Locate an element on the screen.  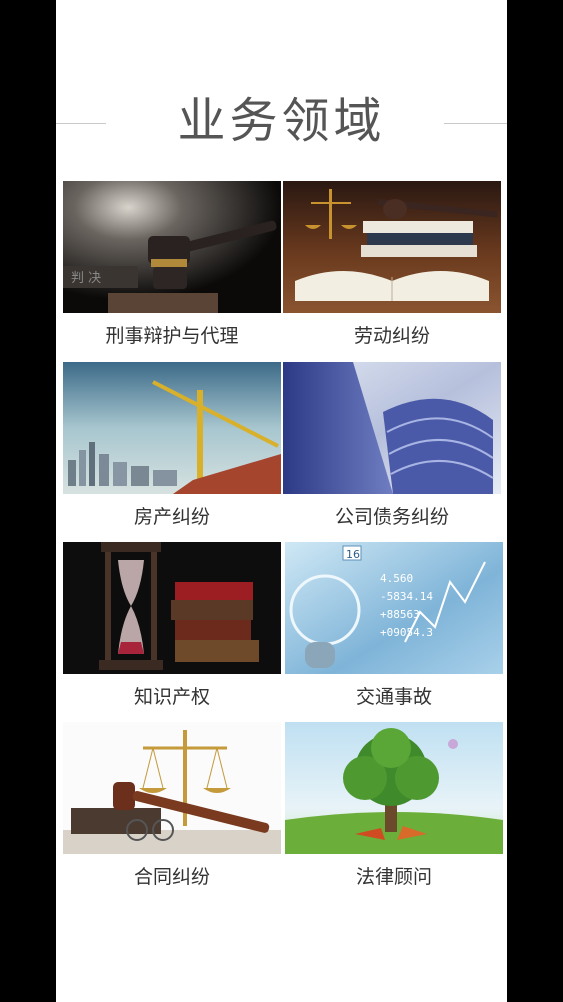
service-label: 法律顾问 is located at coordinates (393, 877).